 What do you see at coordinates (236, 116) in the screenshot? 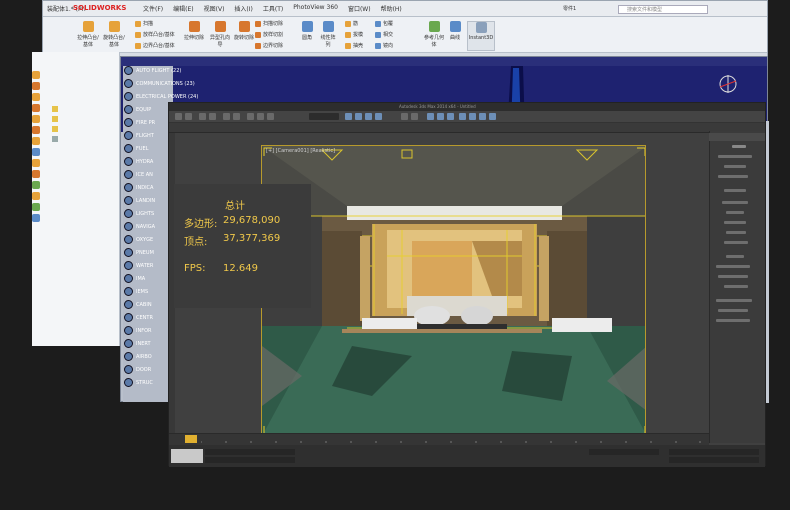
I see `select-region-icon` at bounding box center [236, 116].